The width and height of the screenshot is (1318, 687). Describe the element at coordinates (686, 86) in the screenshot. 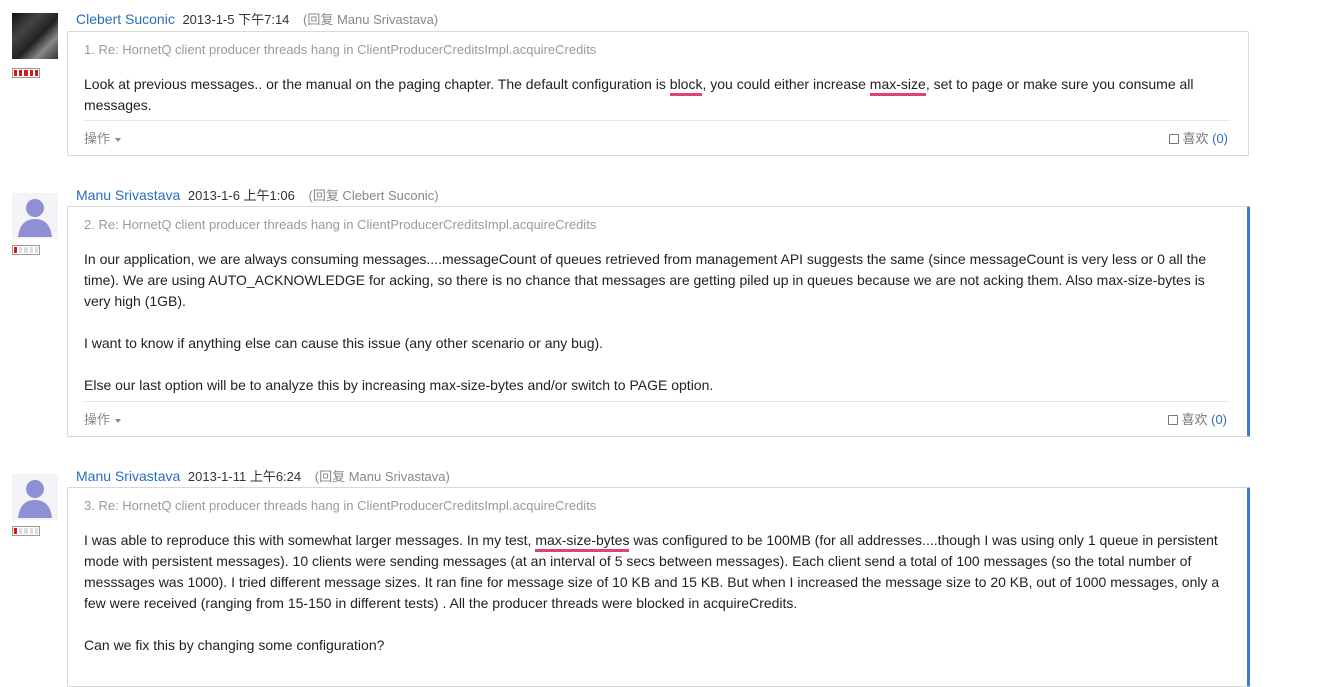

I see `highlight-block: block` at that location.